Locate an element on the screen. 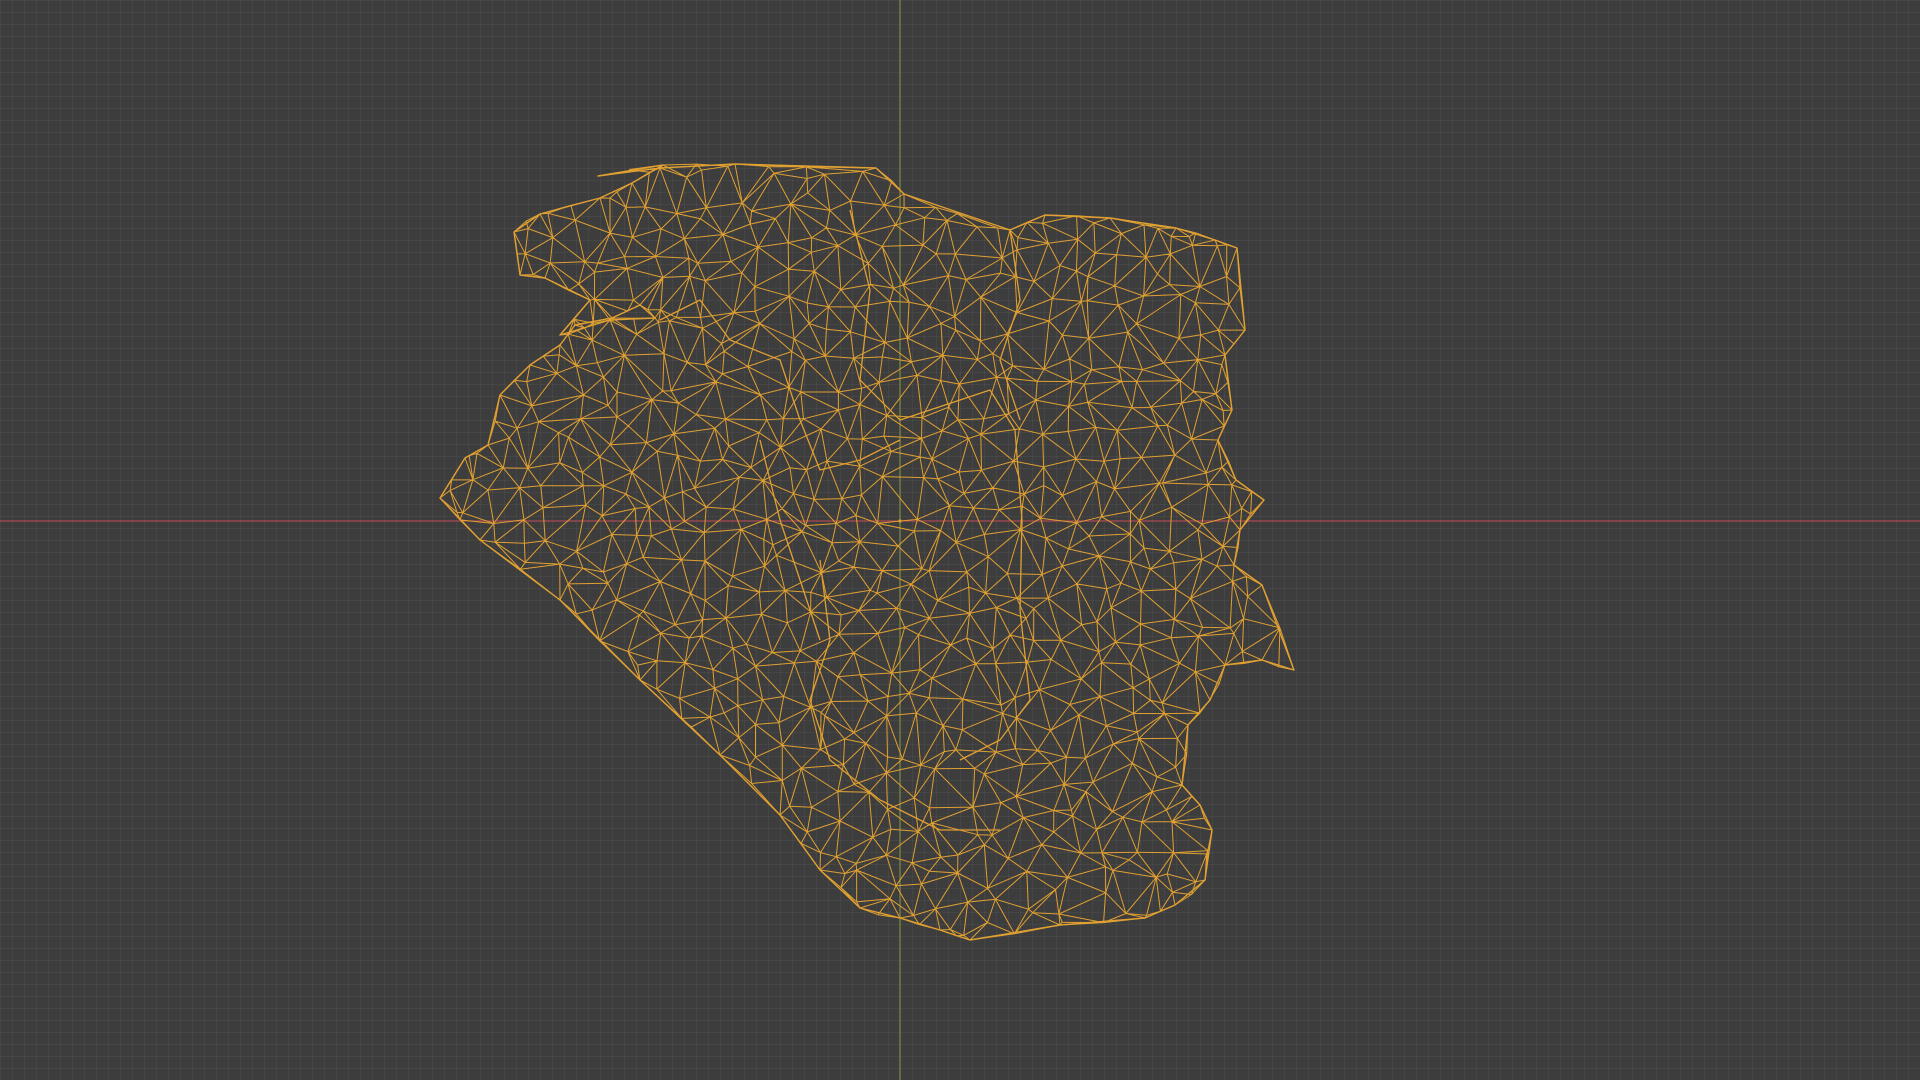 This screenshot has width=1920, height=1080. origin-dot-icon is located at coordinates (900, 521).